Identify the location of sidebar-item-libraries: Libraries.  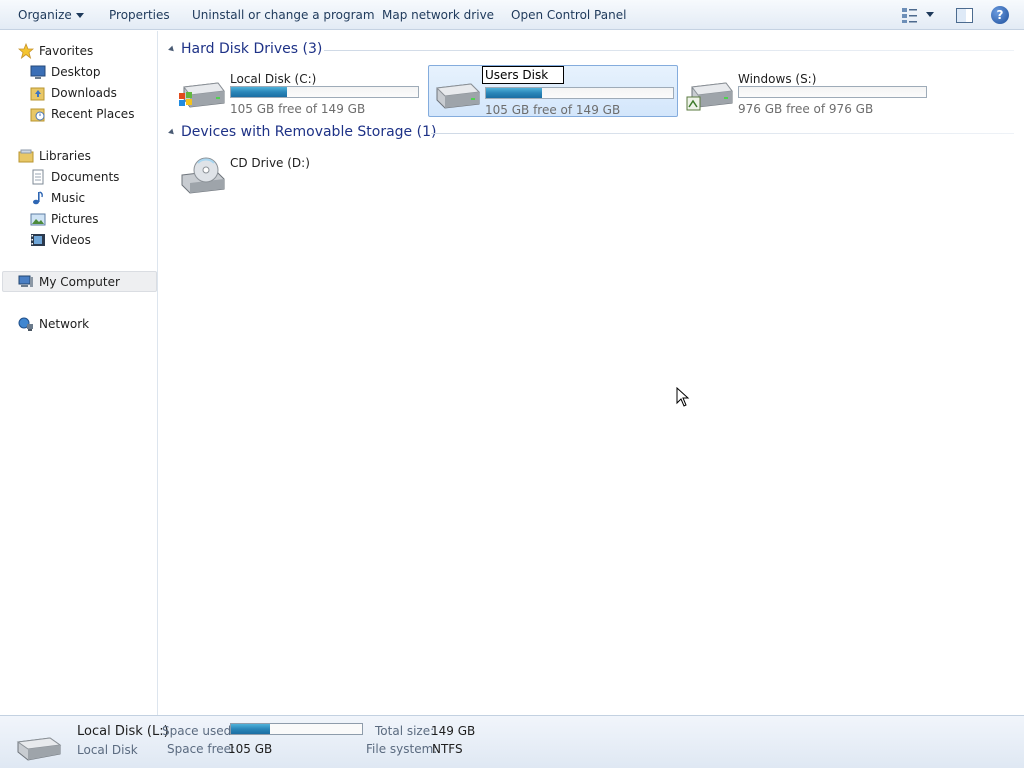
(54, 155).